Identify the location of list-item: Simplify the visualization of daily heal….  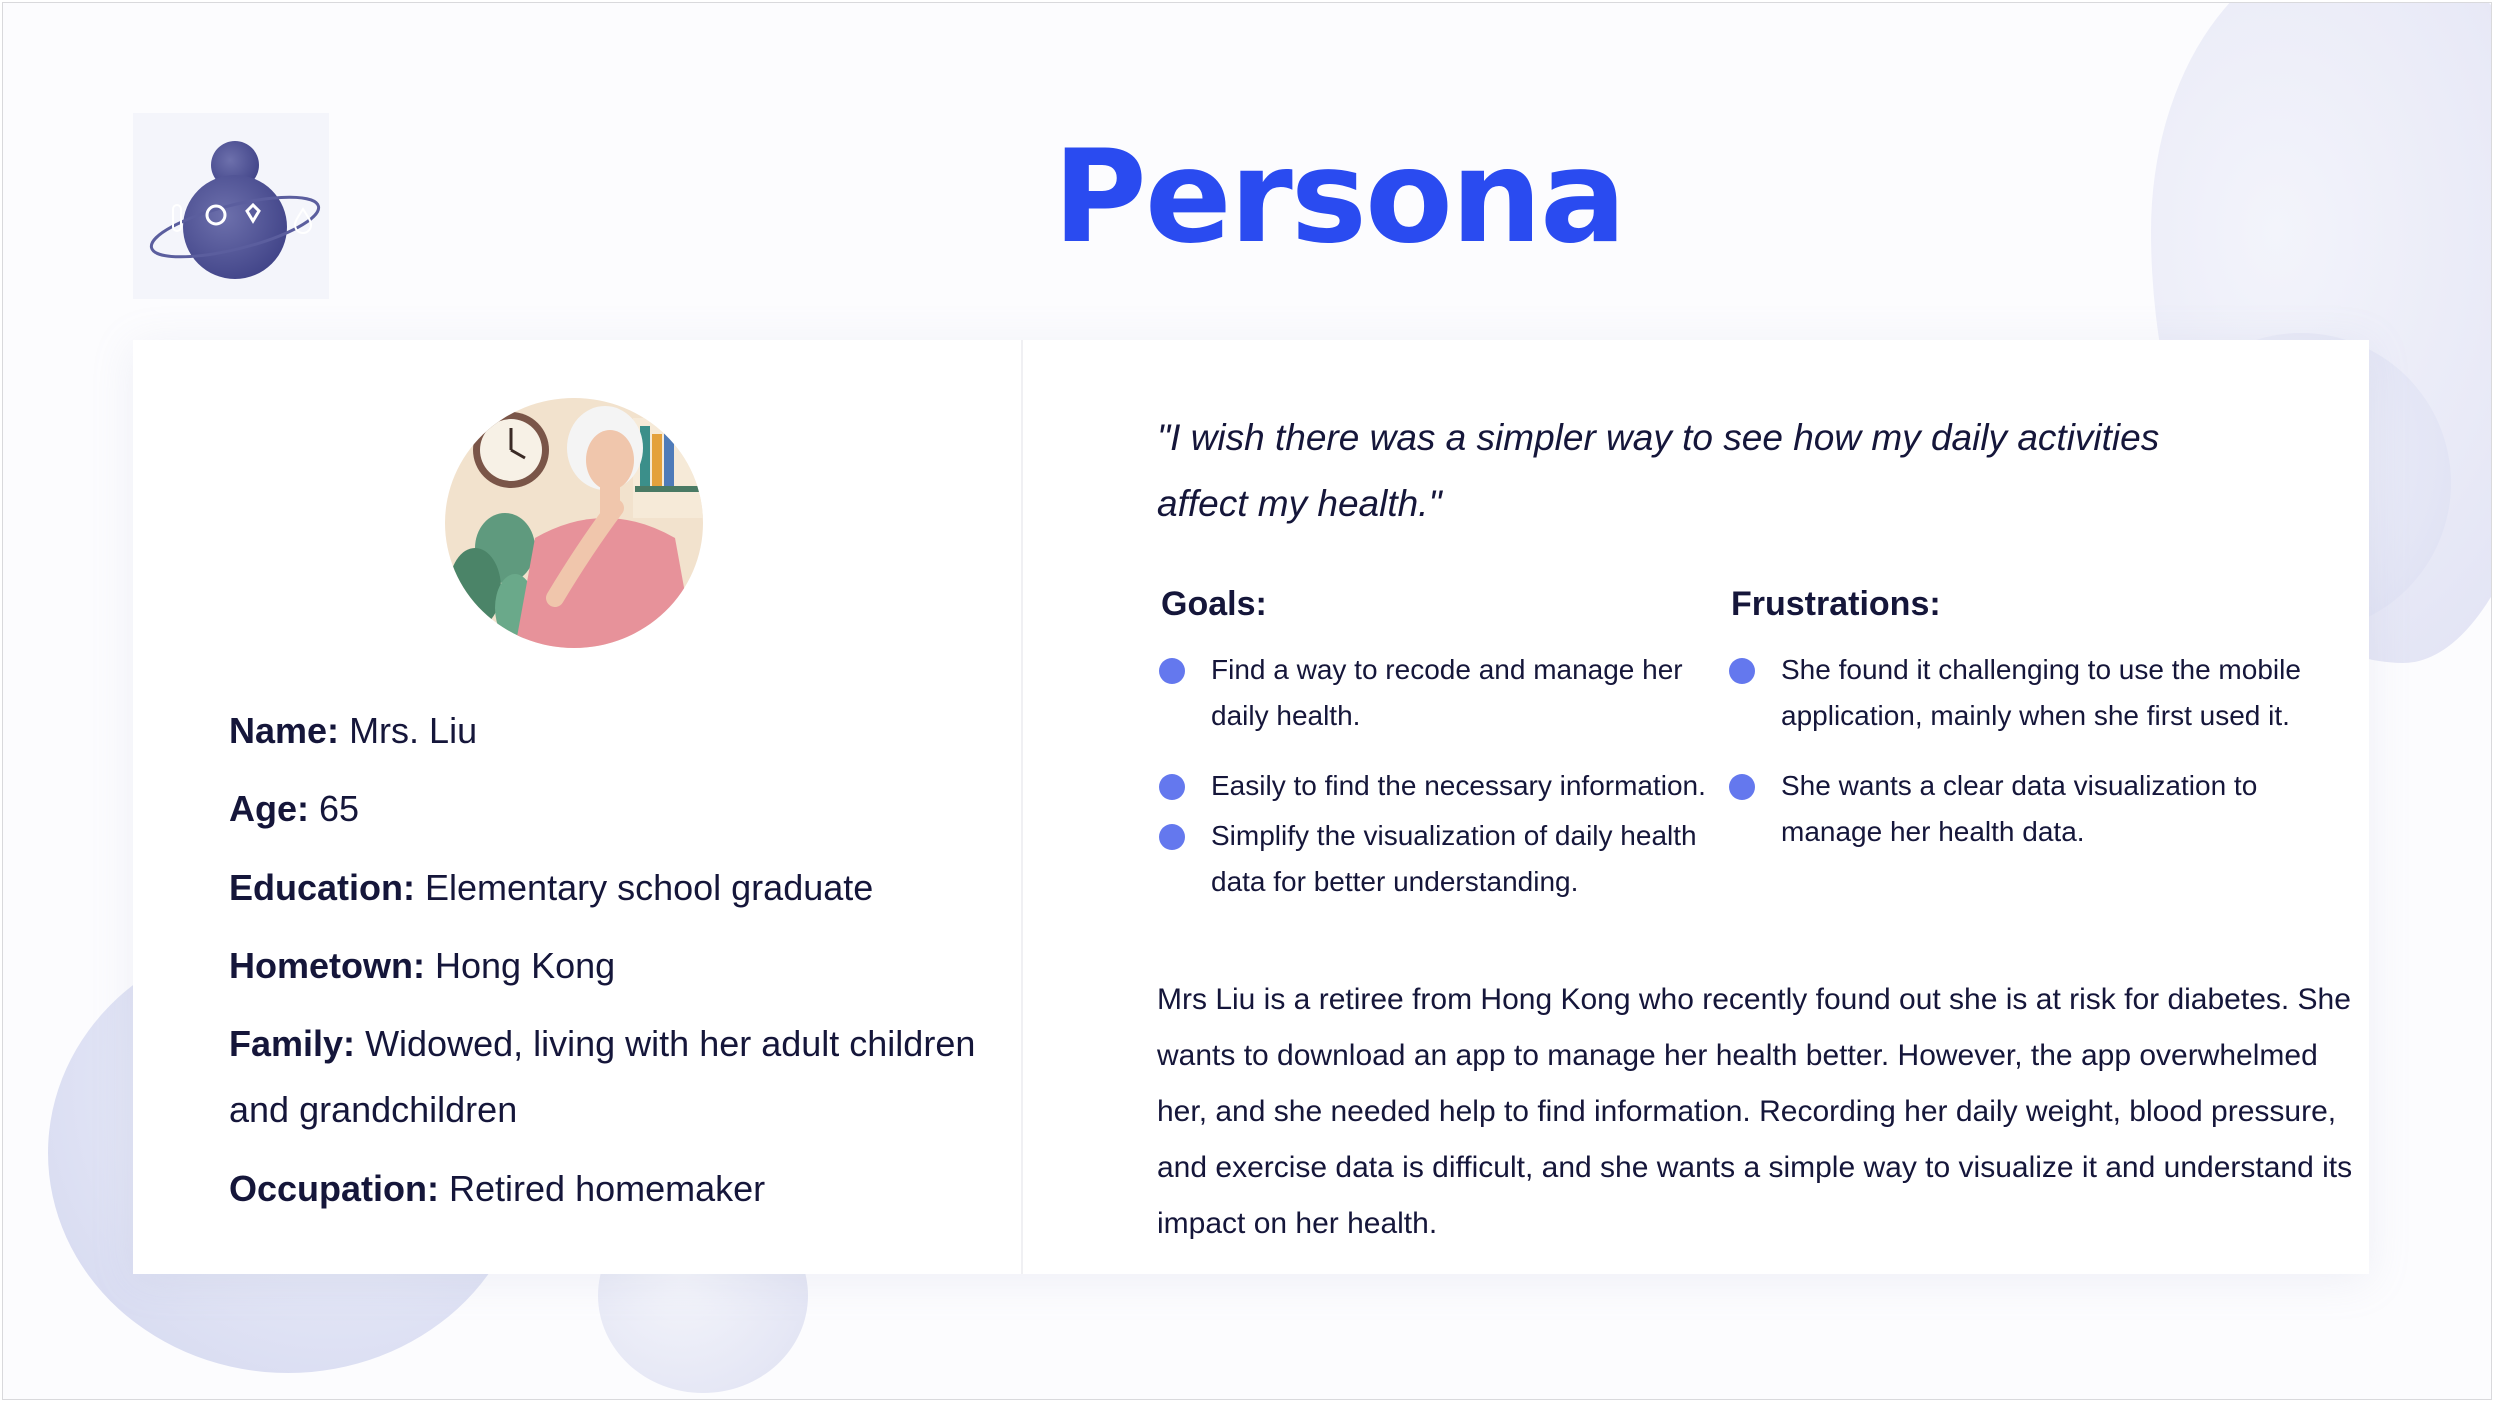
(1439, 859).